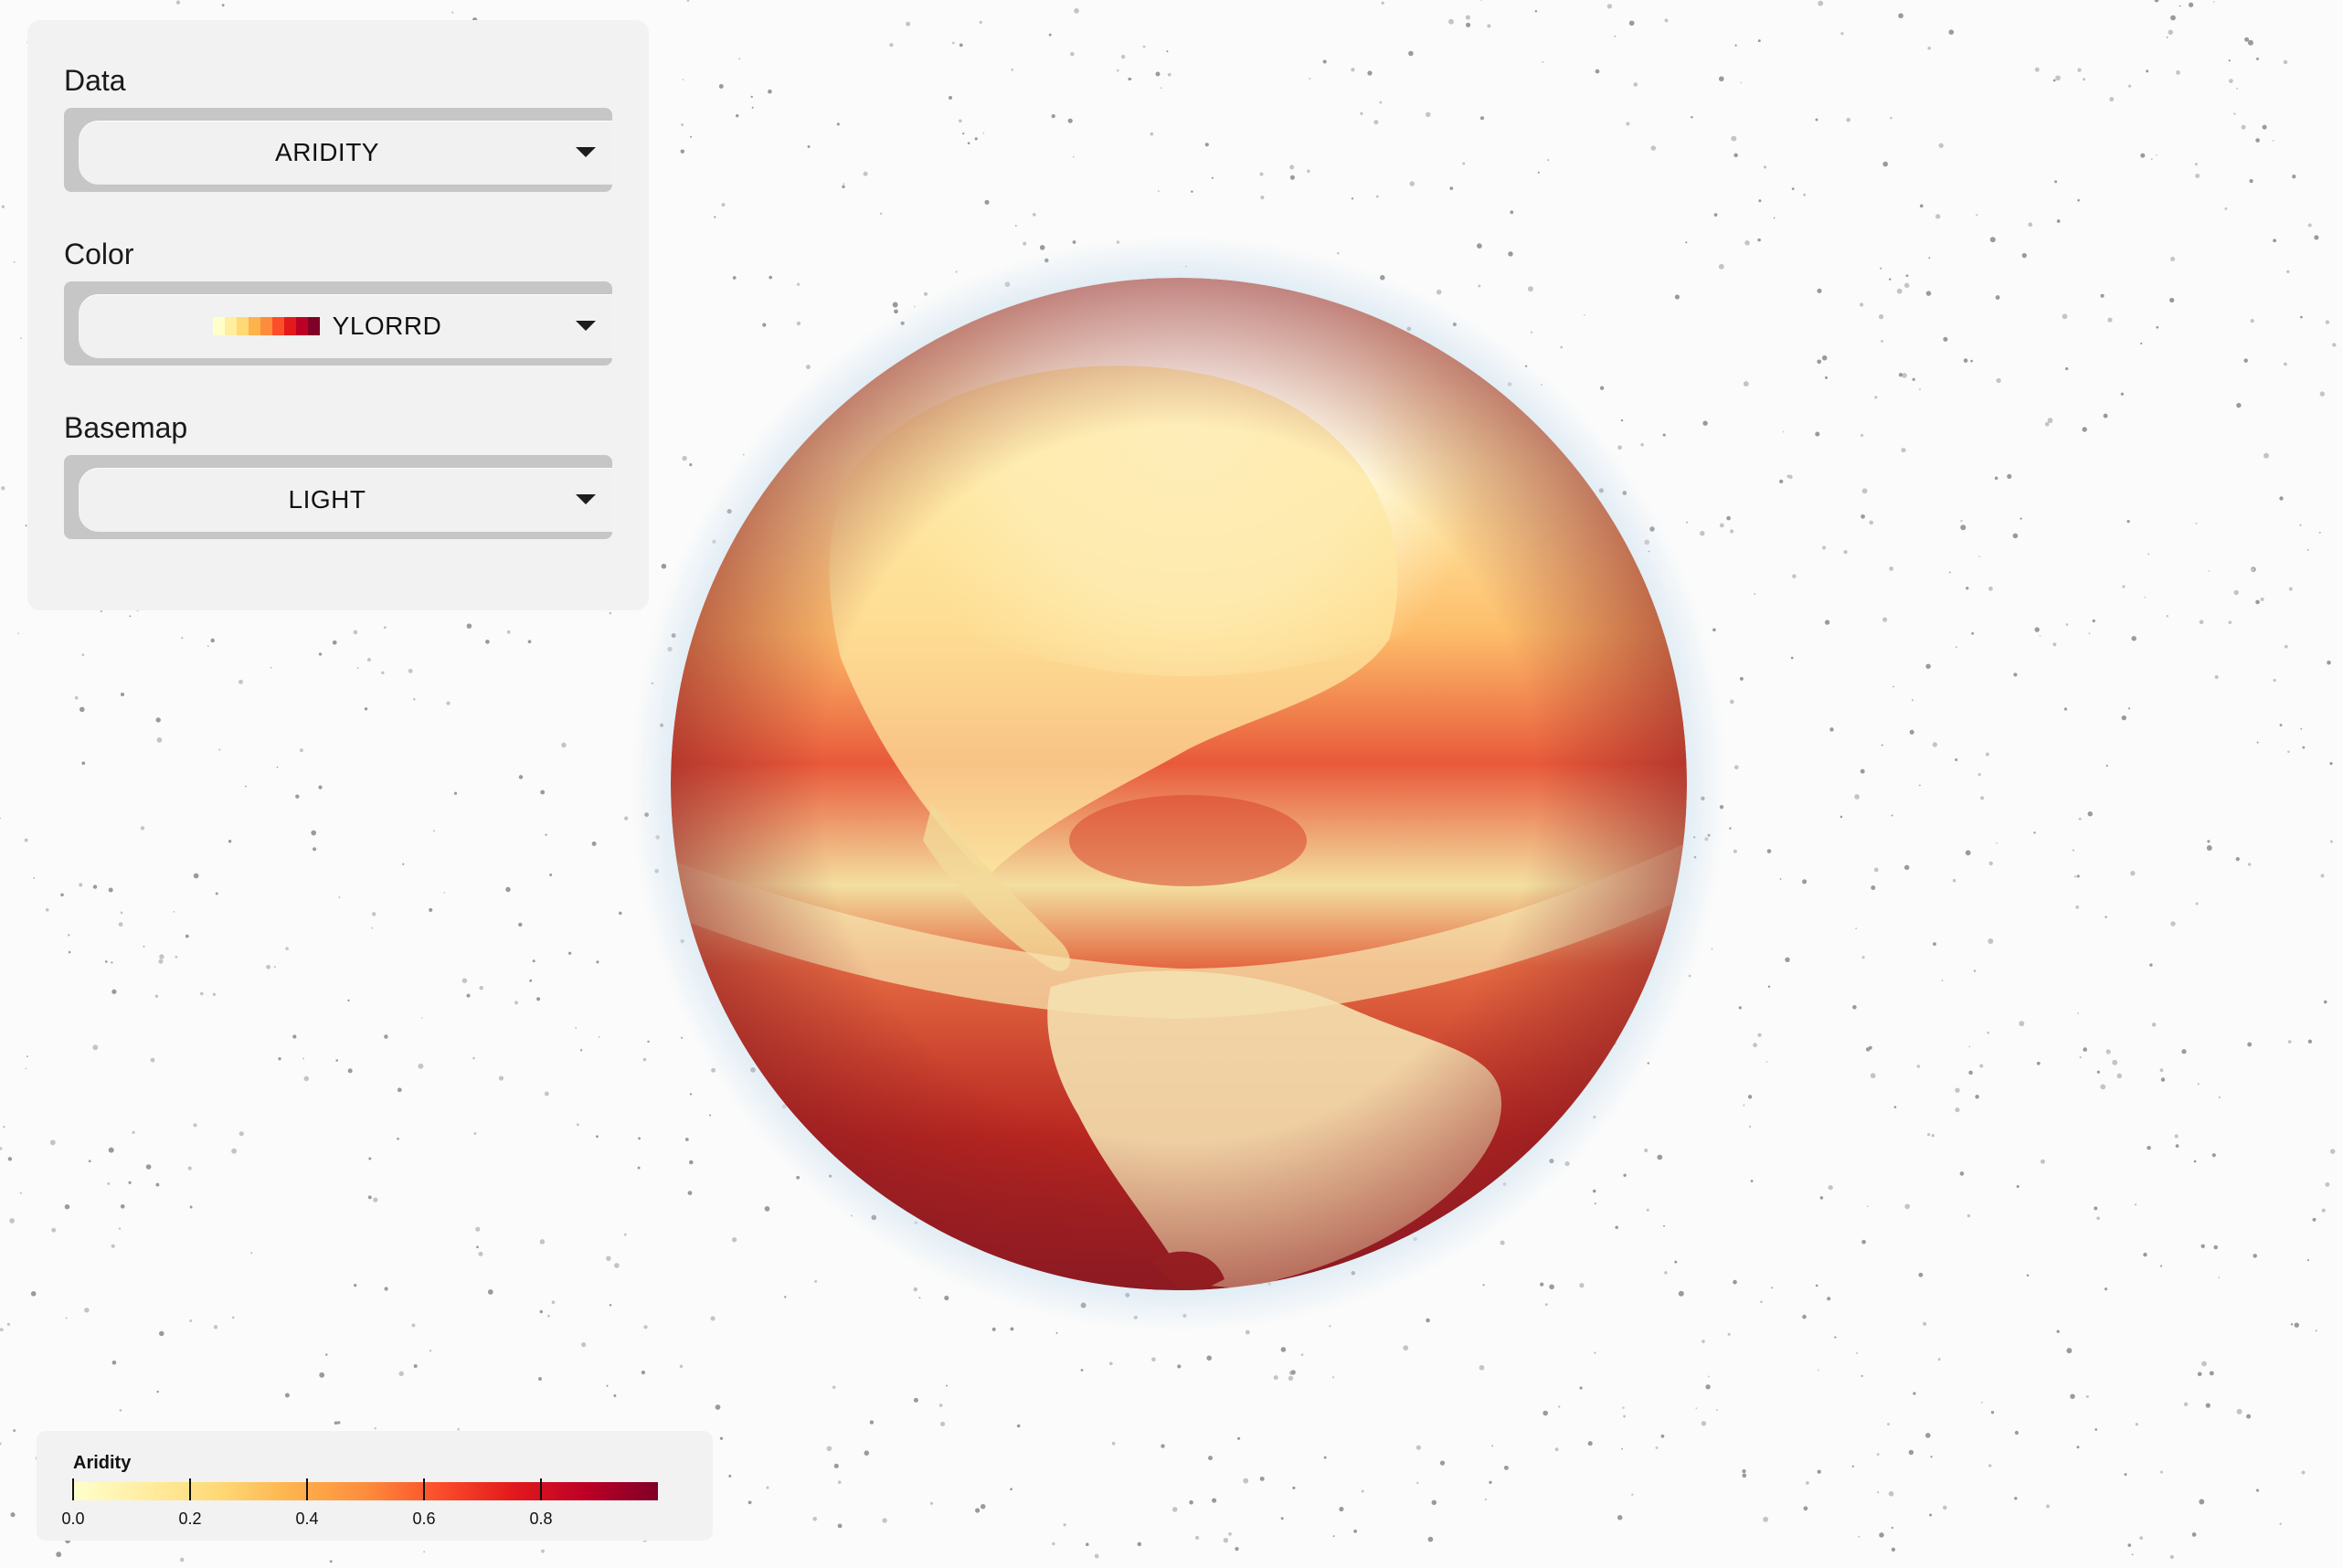 The height and width of the screenshot is (1568, 2343). Describe the element at coordinates (424, 1519) in the screenshot. I see `legend-tick-label: 0.6` at that location.